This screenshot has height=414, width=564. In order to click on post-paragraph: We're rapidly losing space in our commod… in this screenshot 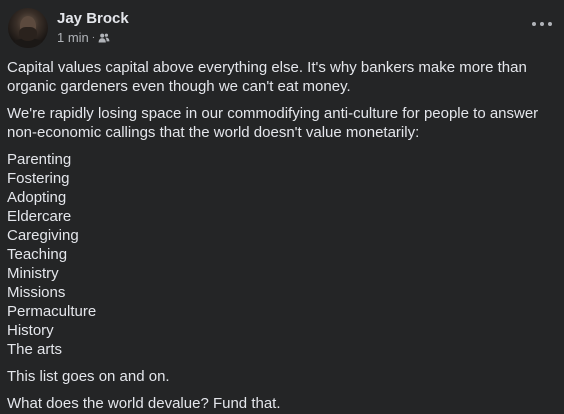, I will do `click(273, 123)`.